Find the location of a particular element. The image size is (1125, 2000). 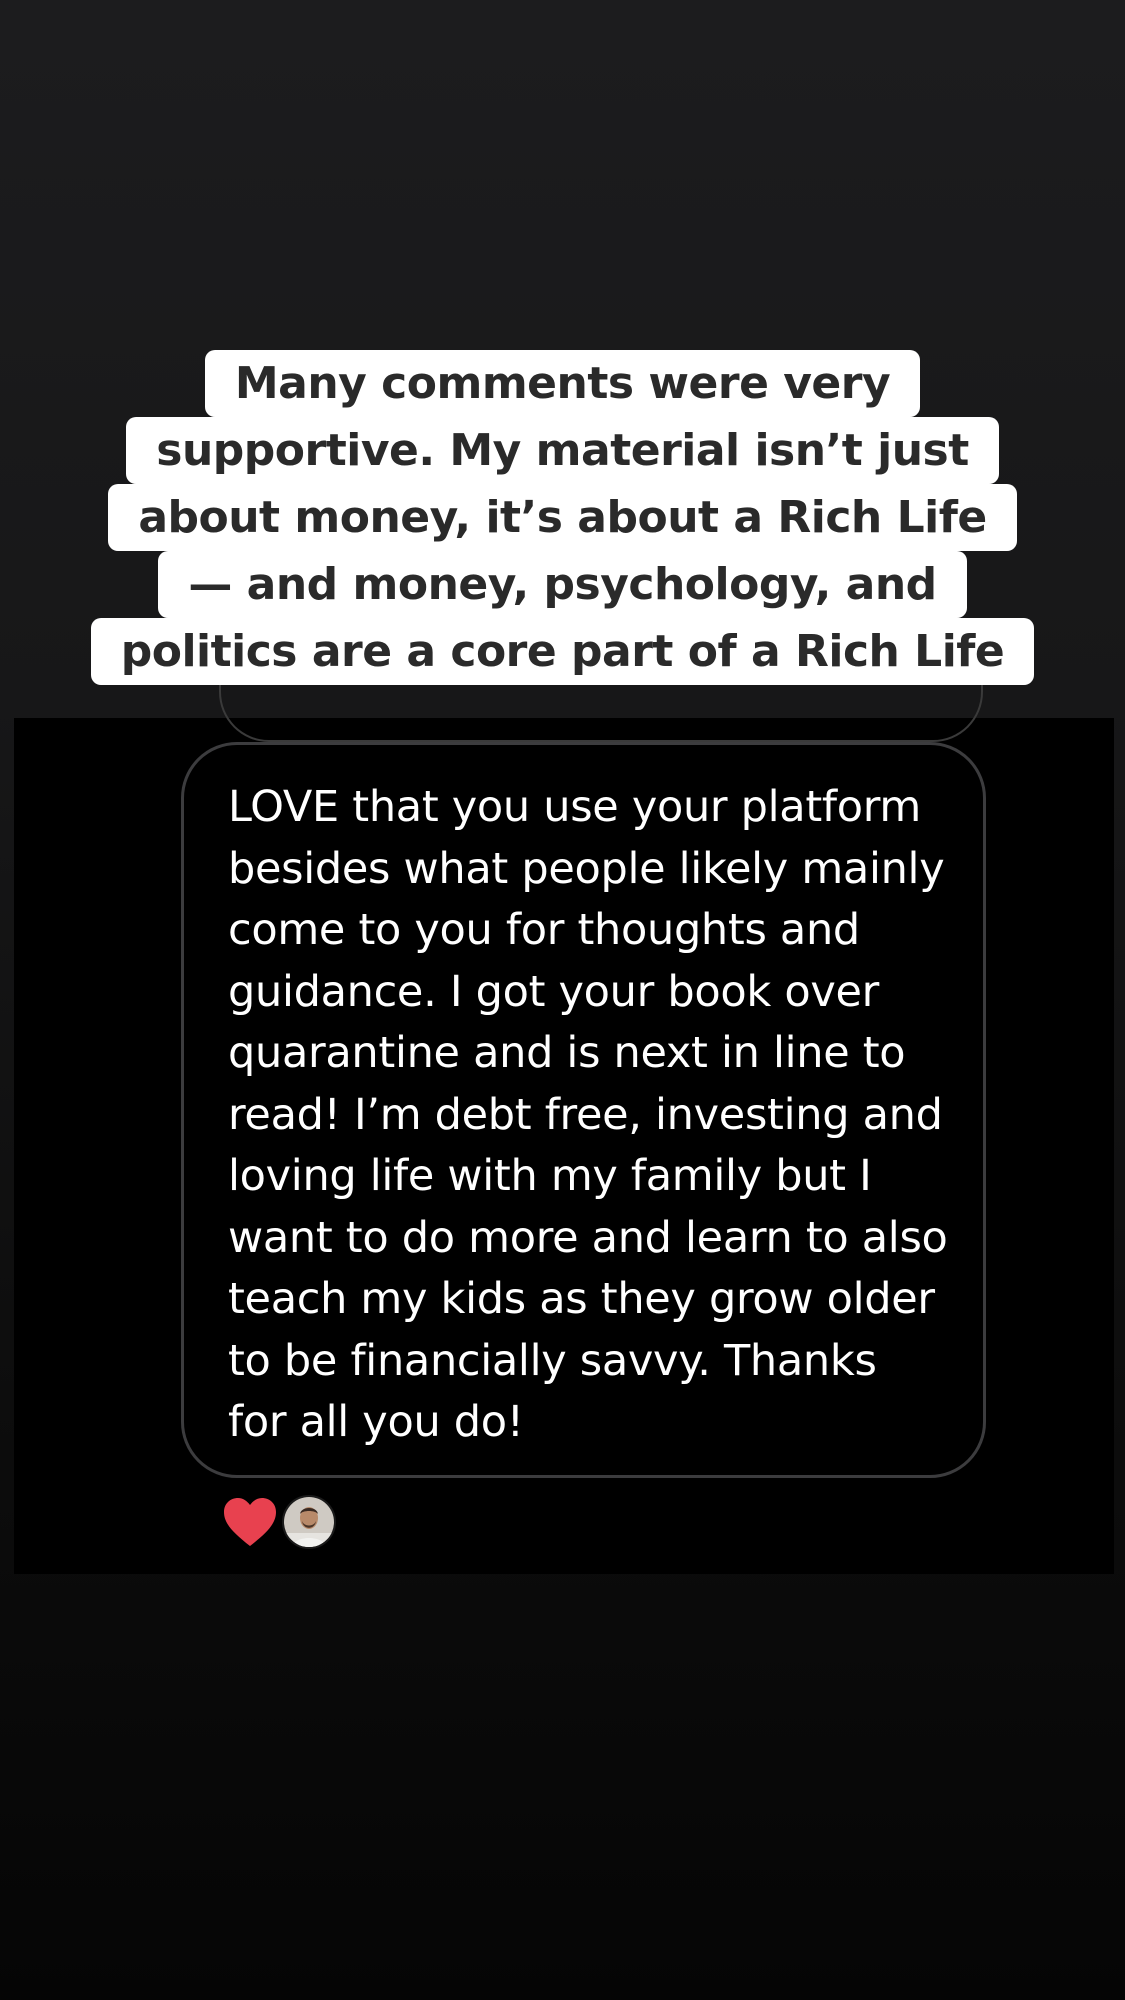

message-line: want to do more and learn to also is located at coordinates (588, 1237).